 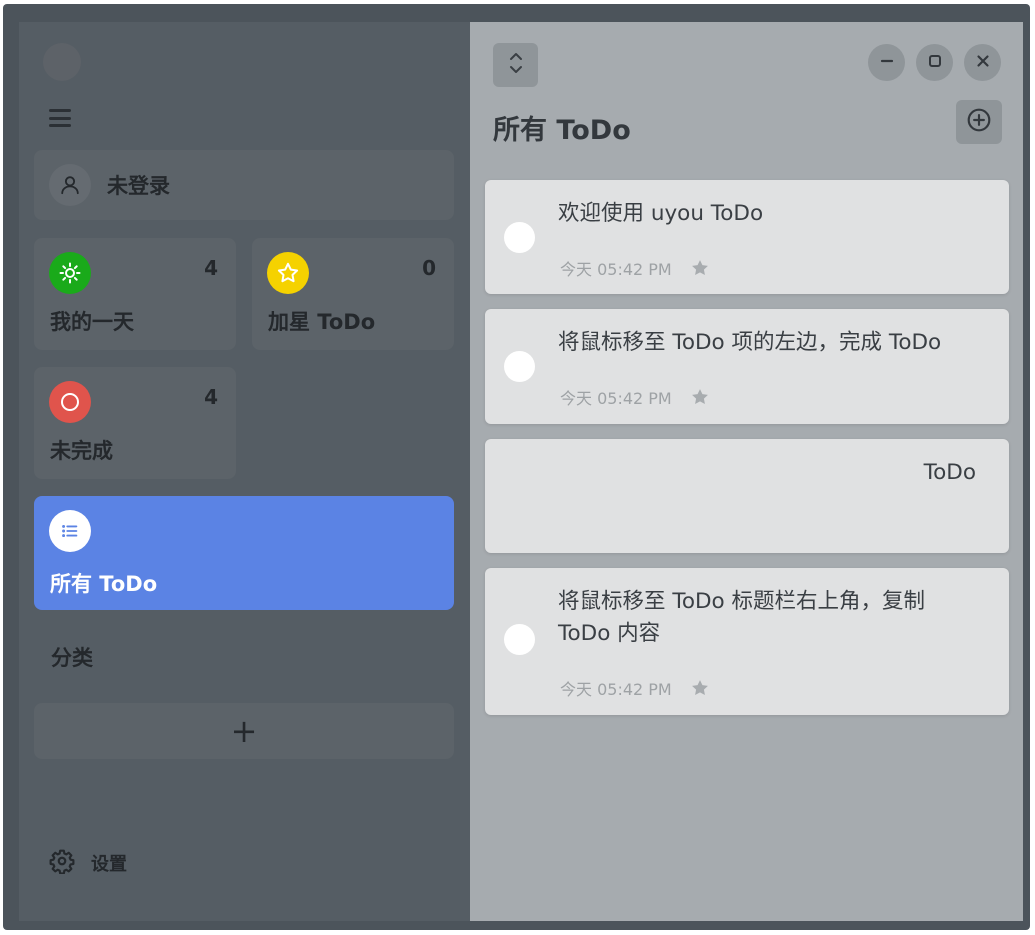 What do you see at coordinates (747, 366) in the screenshot?
I see `todo-item: 将鼠标移至 ToDo 项的左边，完成 ToDo 今天 05:42 PM` at bounding box center [747, 366].